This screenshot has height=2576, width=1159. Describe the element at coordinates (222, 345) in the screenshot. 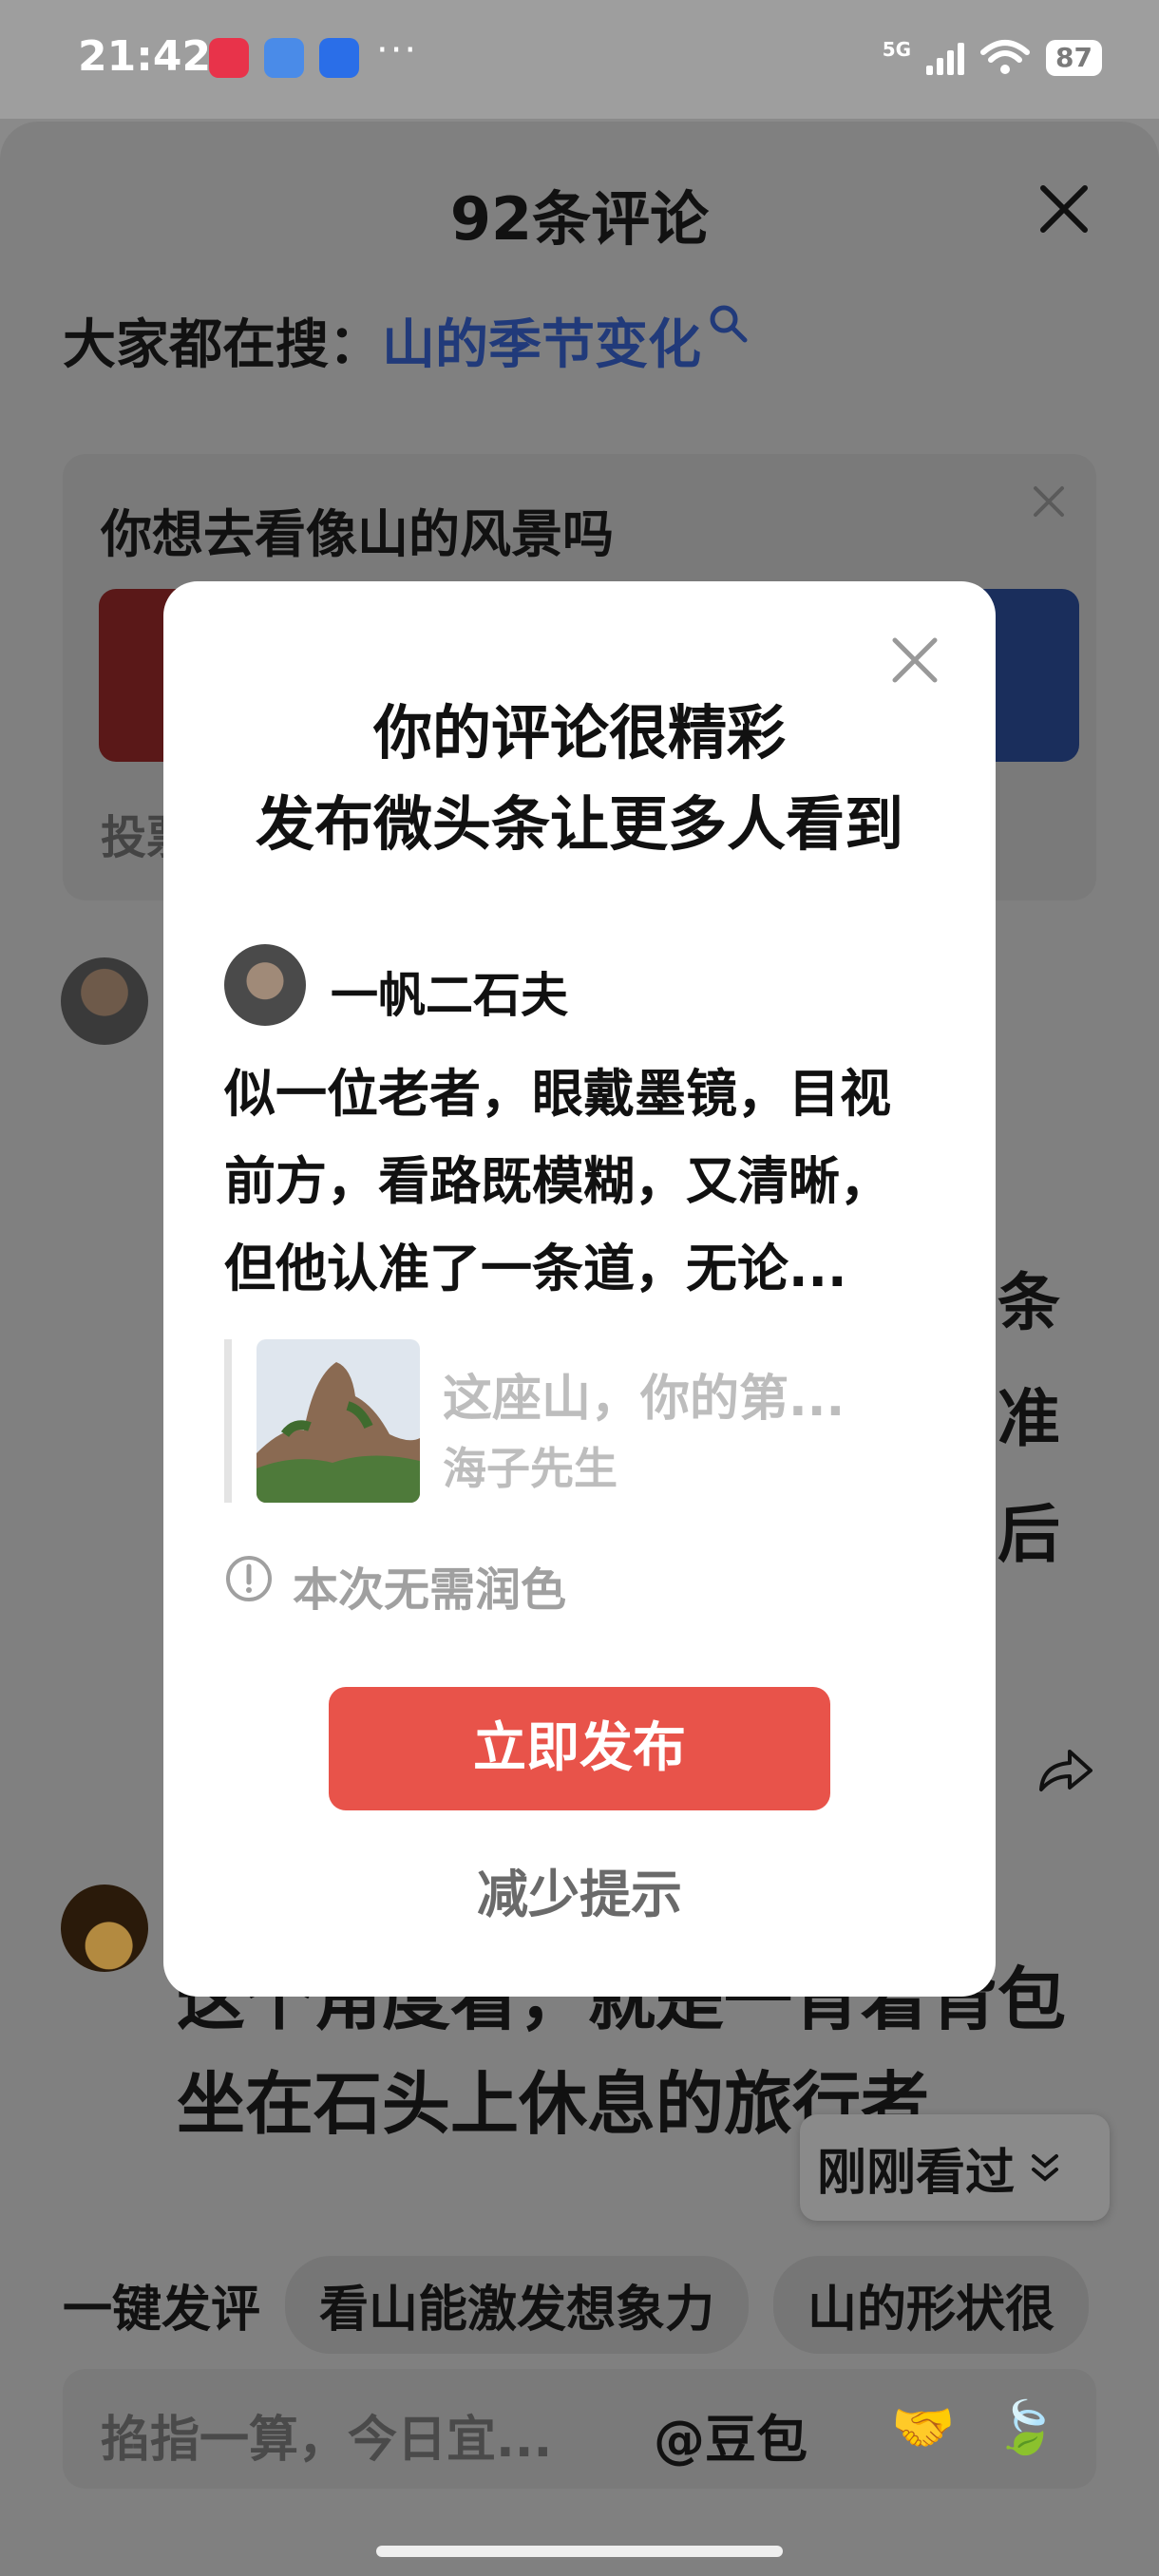

I see `trending-search-prefix: 大家都在搜：` at that location.